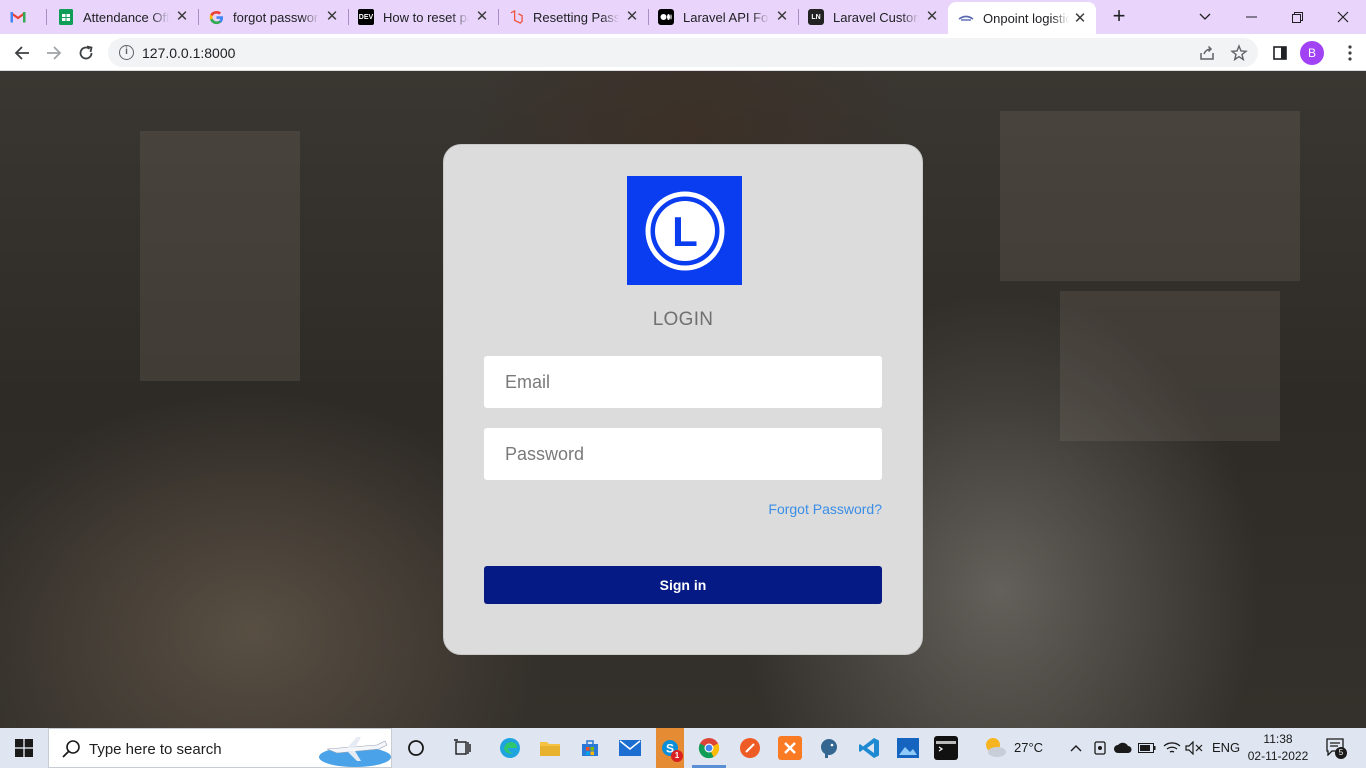 The image size is (1366, 768). I want to click on volume-muted-icon, so click(1194, 748).